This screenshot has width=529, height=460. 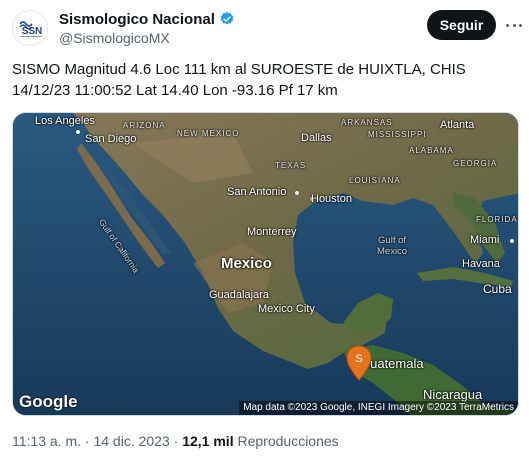 What do you see at coordinates (331, 199) in the screenshot?
I see `map-label-houston: Houston` at bounding box center [331, 199].